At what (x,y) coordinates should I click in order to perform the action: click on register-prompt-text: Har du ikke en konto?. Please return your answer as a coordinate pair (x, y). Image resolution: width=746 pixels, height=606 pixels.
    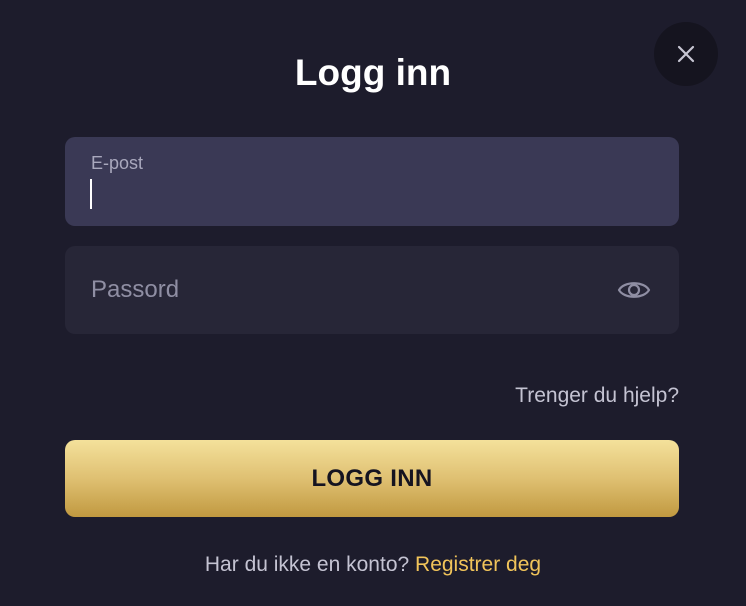
    Looking at the image, I should click on (307, 564).